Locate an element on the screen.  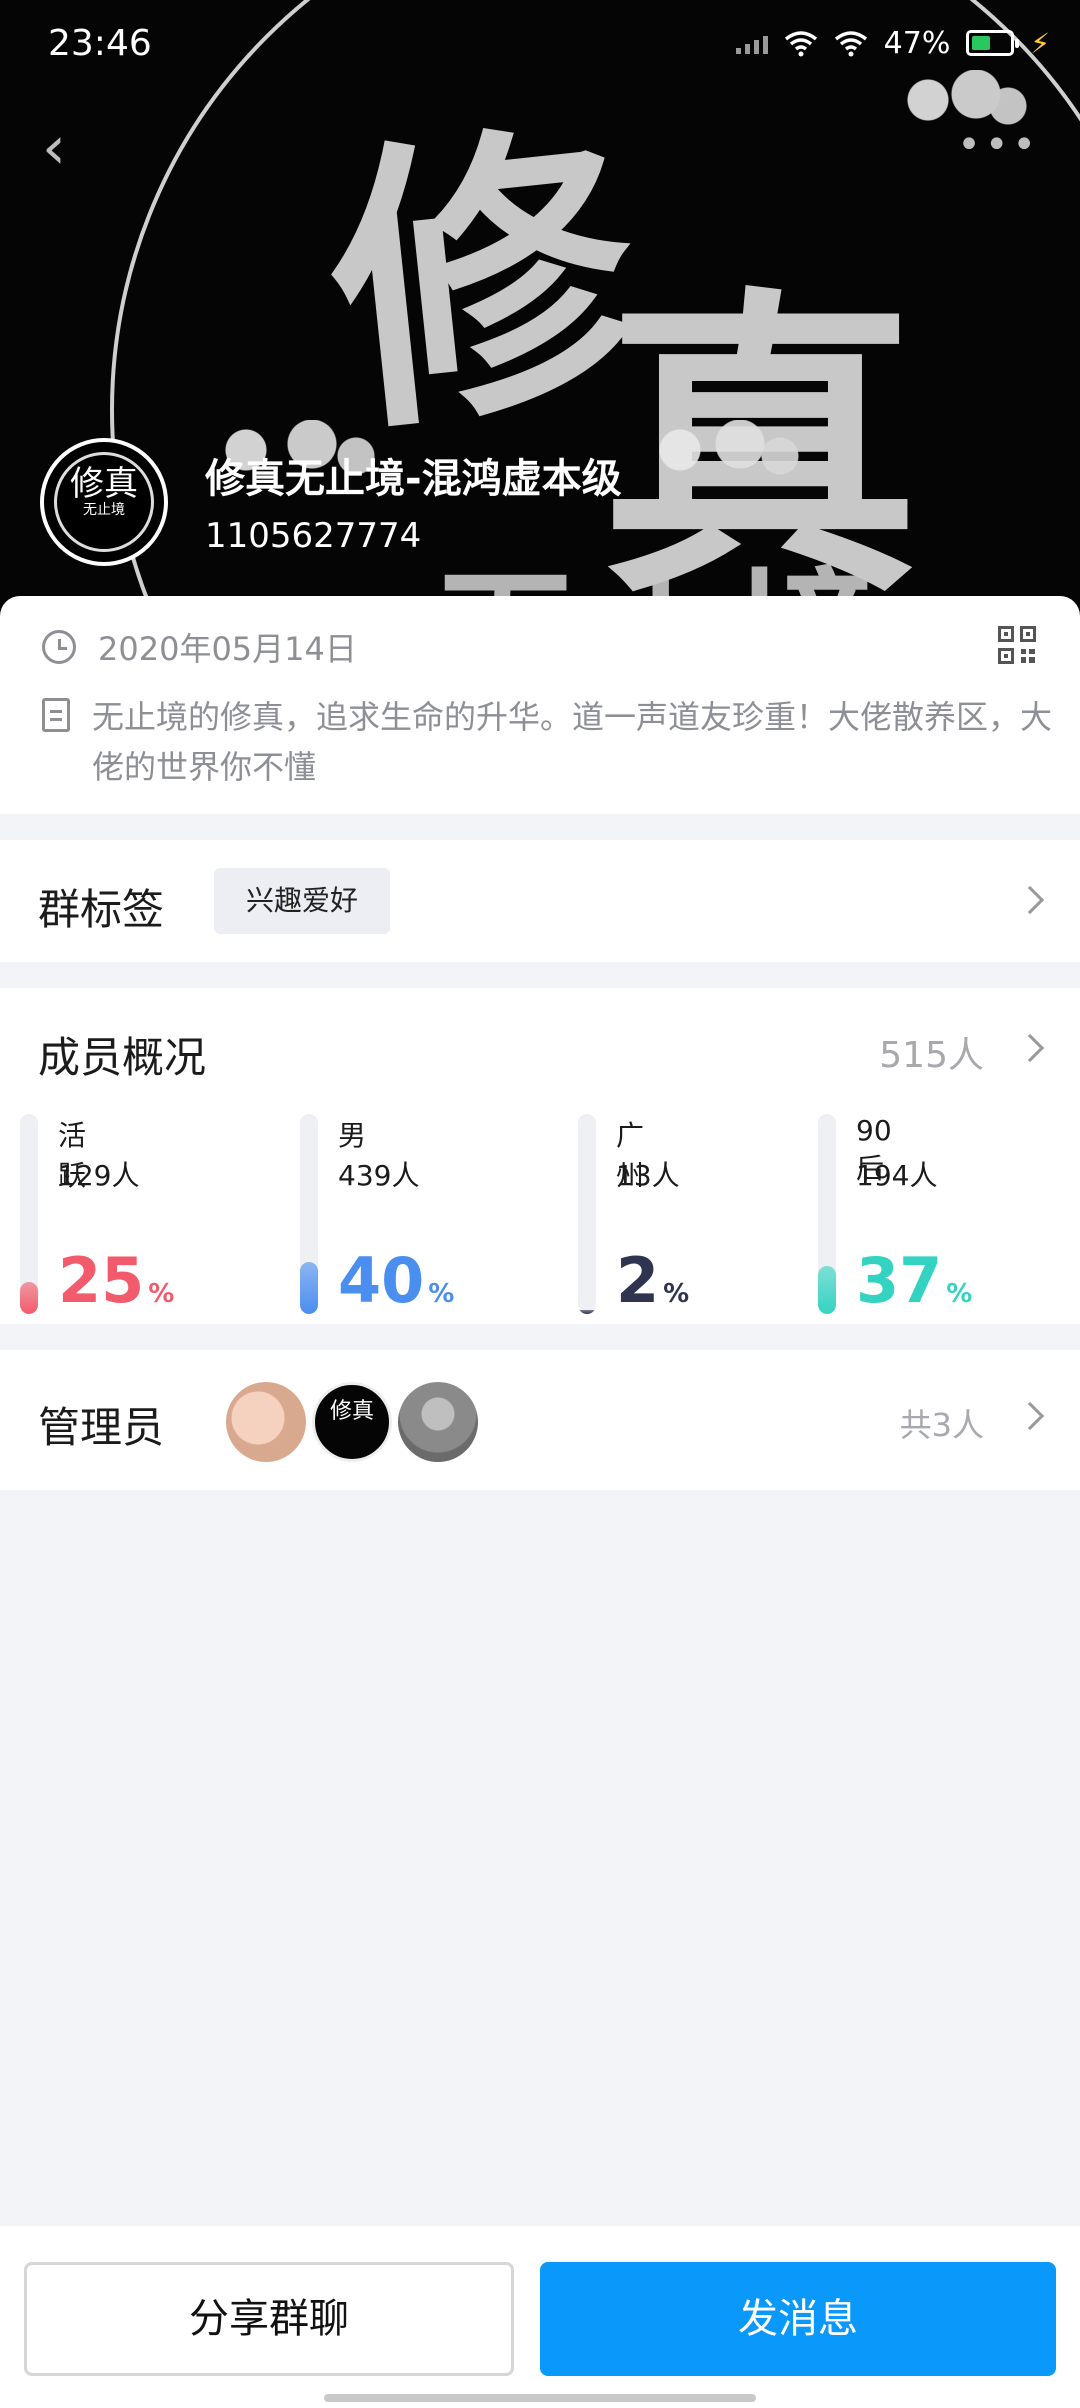
more-icon: ••• is located at coordinates (998, 145).